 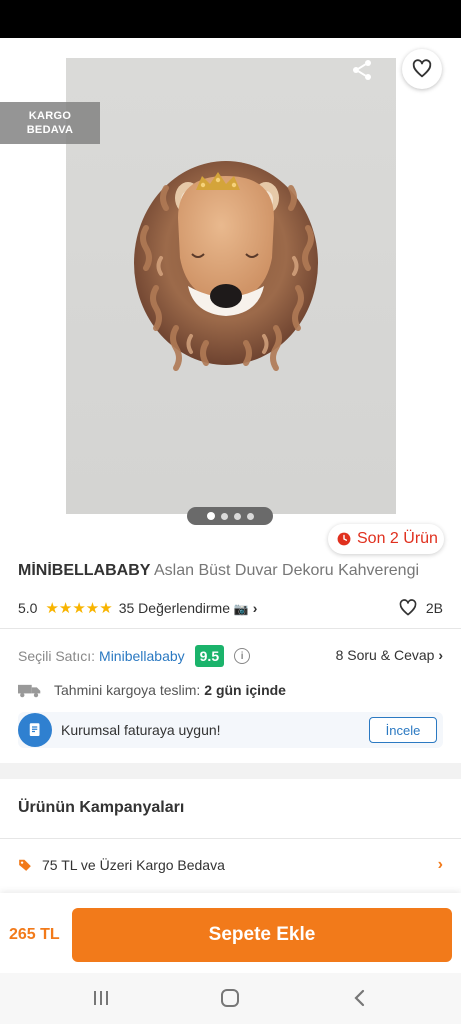 What do you see at coordinates (344, 539) in the screenshot?
I see `clock-icon` at bounding box center [344, 539].